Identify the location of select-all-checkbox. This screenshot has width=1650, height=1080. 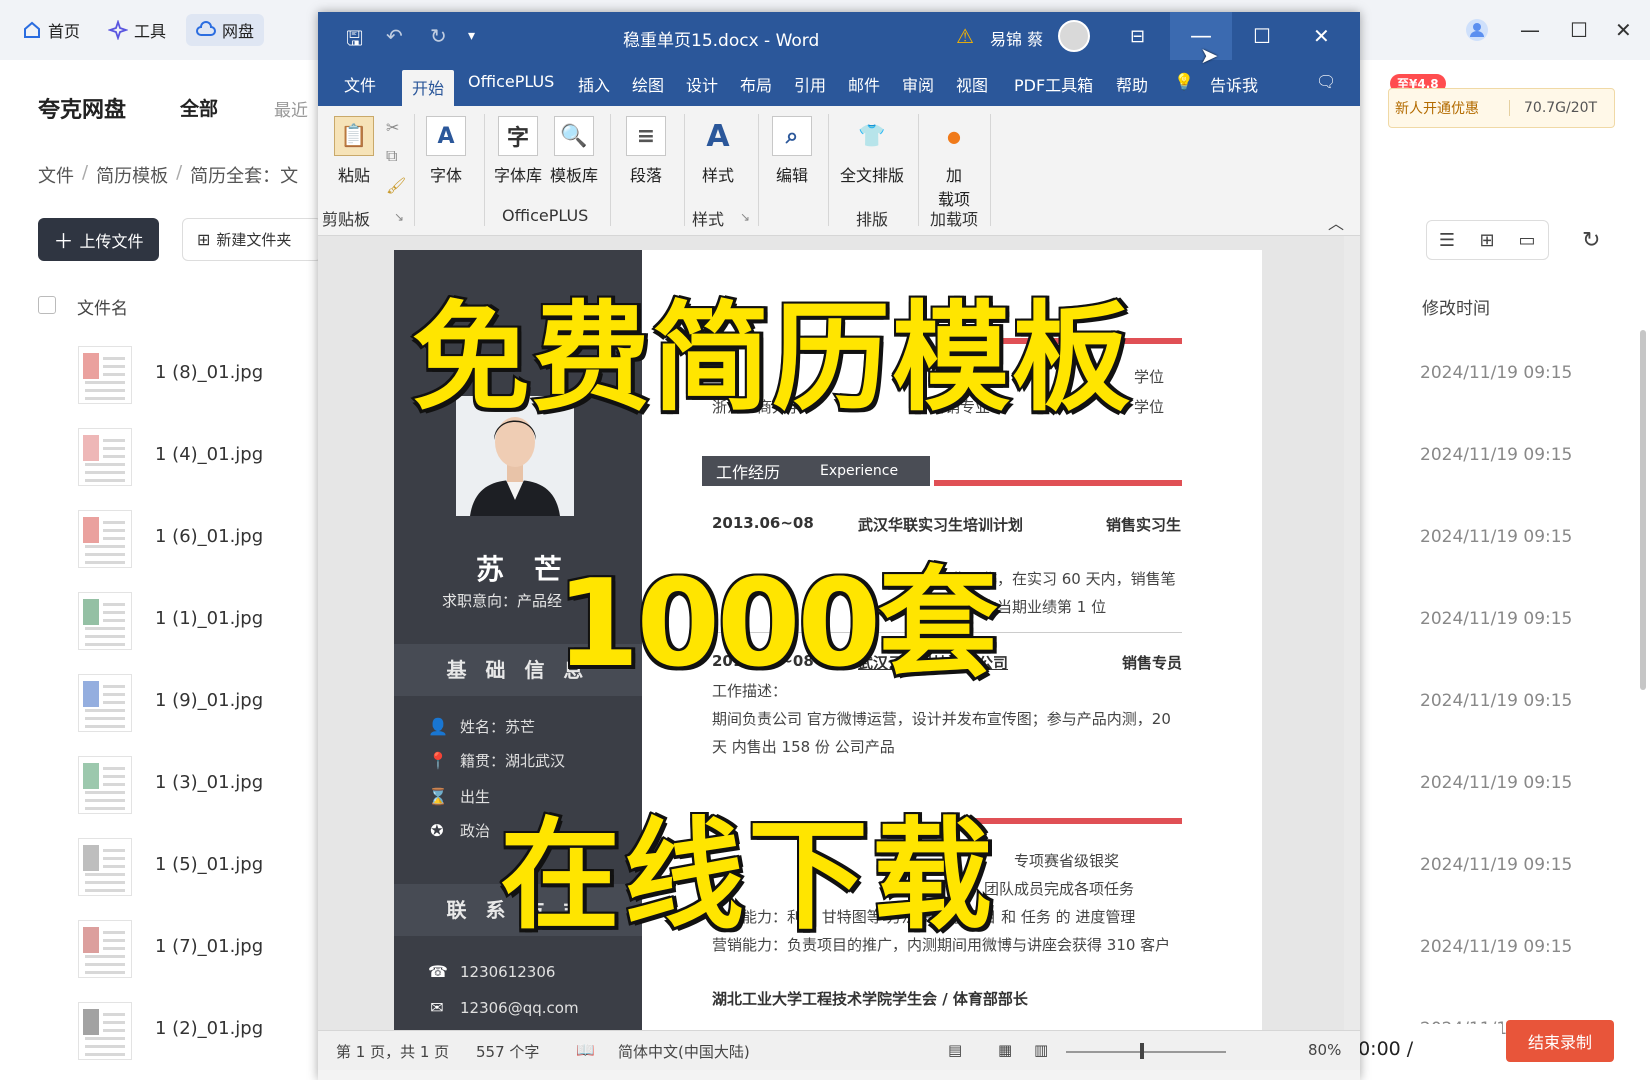
(47, 305).